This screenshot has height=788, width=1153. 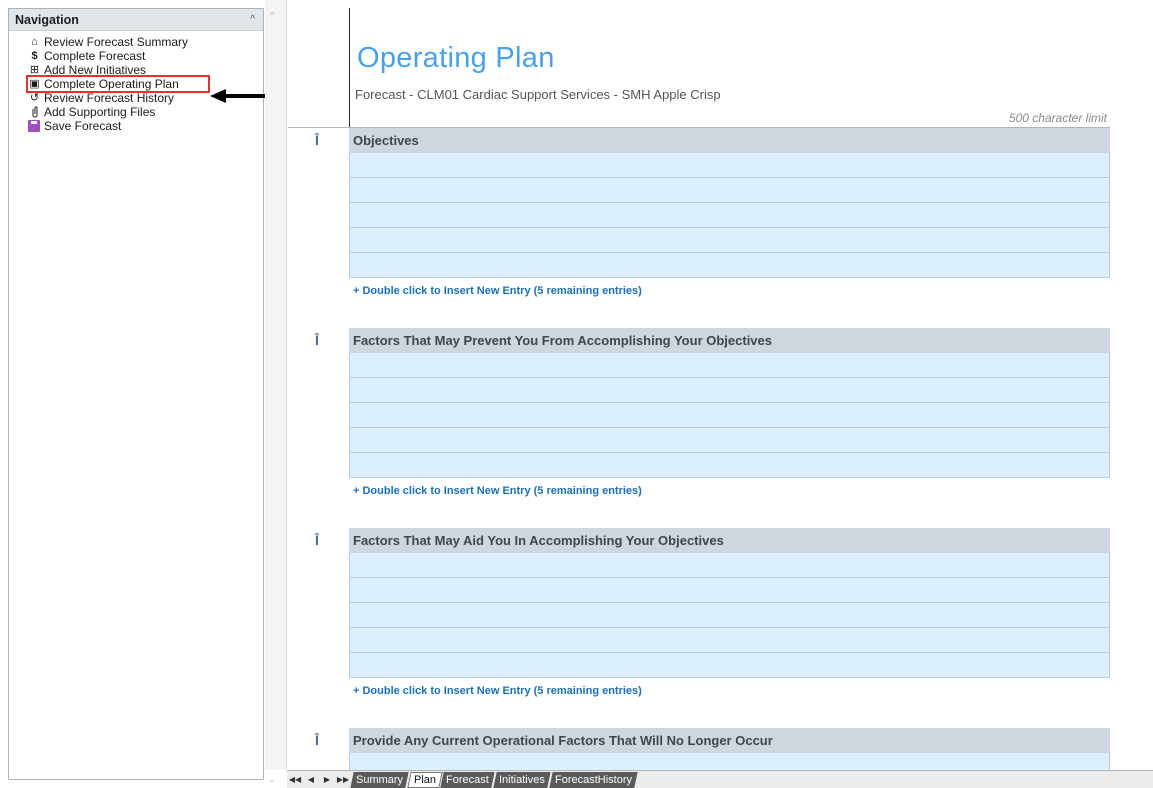 I want to click on nav-item-add-new-initiatives: ⊞ Add New Initiatives, so click(x=145, y=70).